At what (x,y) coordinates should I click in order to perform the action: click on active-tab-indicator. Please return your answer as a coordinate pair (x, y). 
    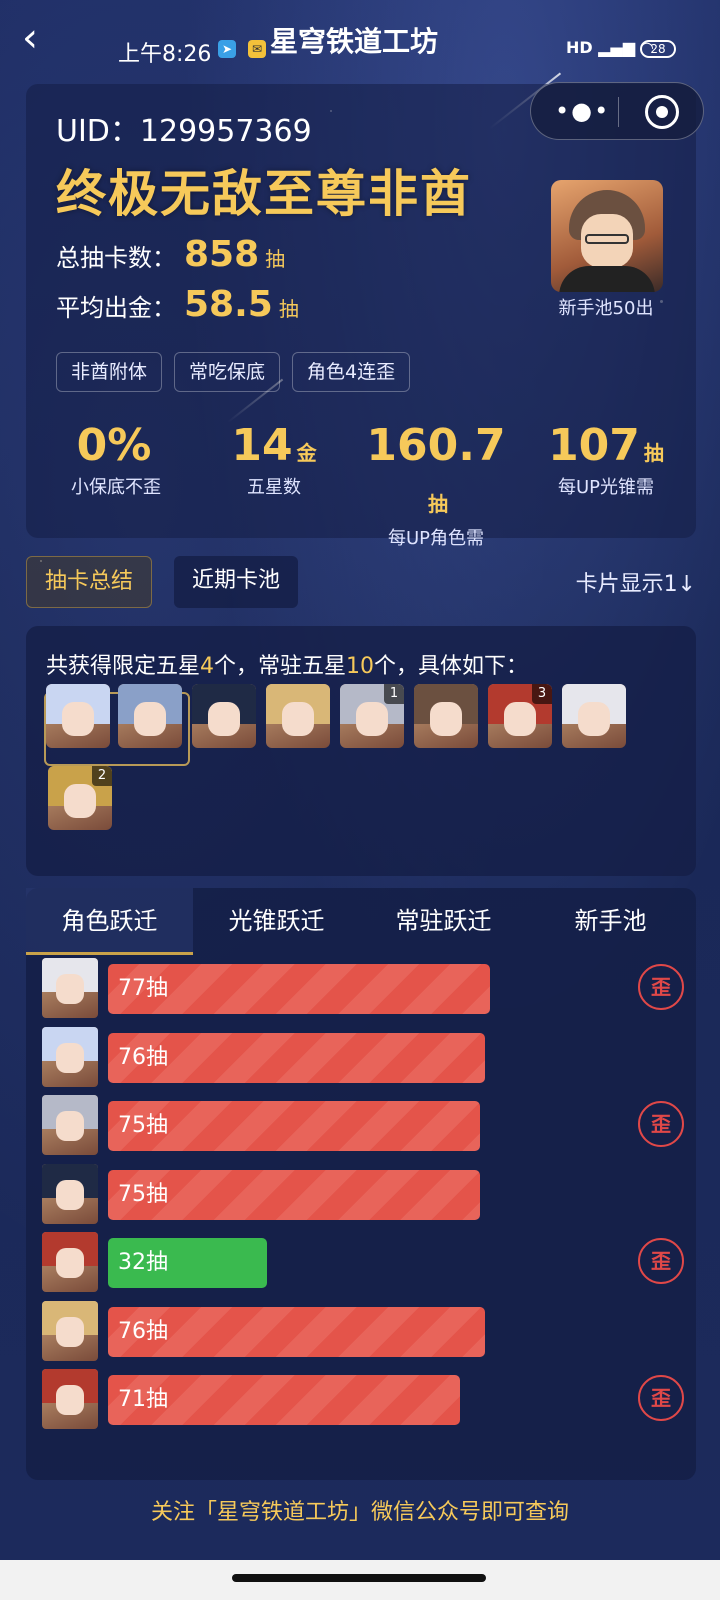
    Looking at the image, I should click on (109, 953).